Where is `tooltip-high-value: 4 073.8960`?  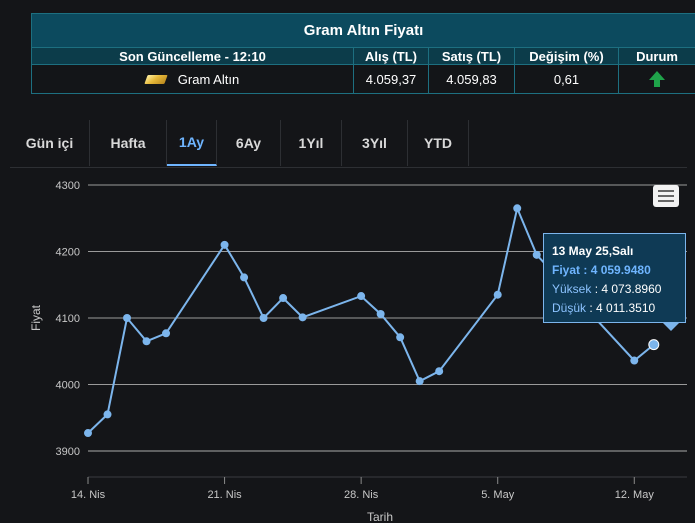
tooltip-high-value: 4 073.8960 is located at coordinates (631, 289).